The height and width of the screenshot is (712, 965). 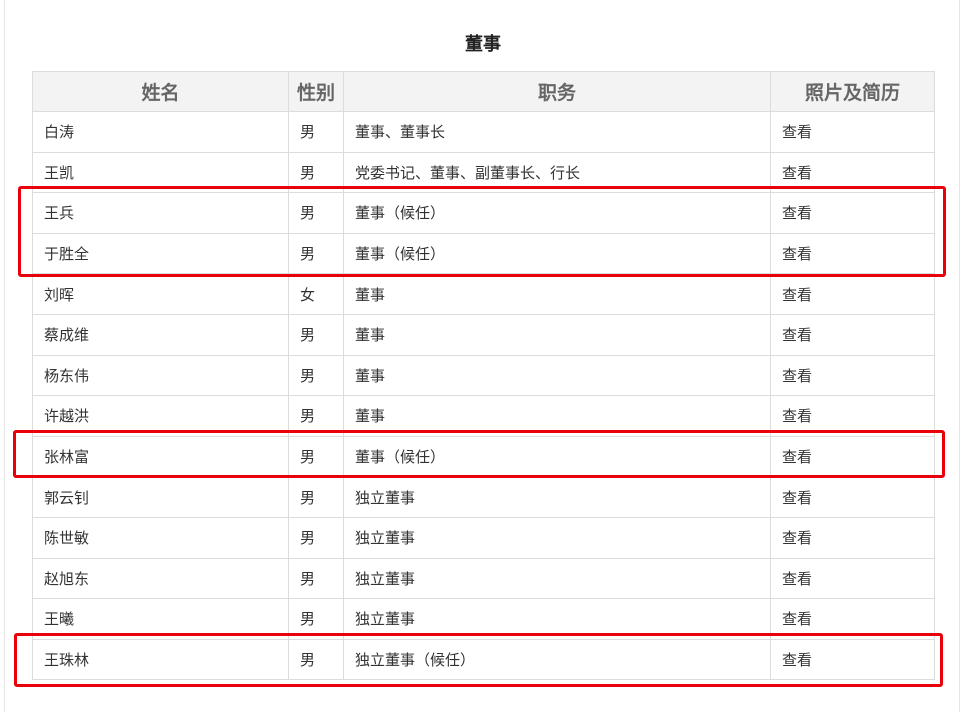 I want to click on table-header-row: 姓名 性别 职务 照片及简历, so click(x=483, y=91).